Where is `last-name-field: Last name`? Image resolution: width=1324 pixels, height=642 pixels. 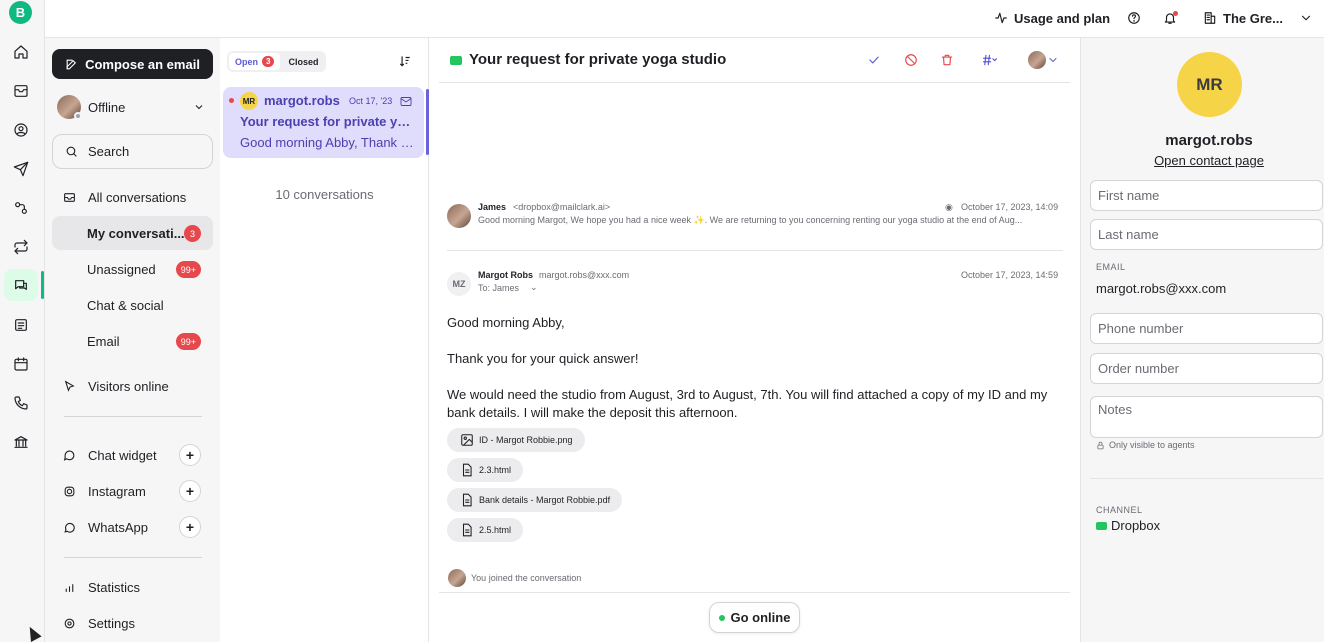 last-name-field: Last name is located at coordinates (1206, 234).